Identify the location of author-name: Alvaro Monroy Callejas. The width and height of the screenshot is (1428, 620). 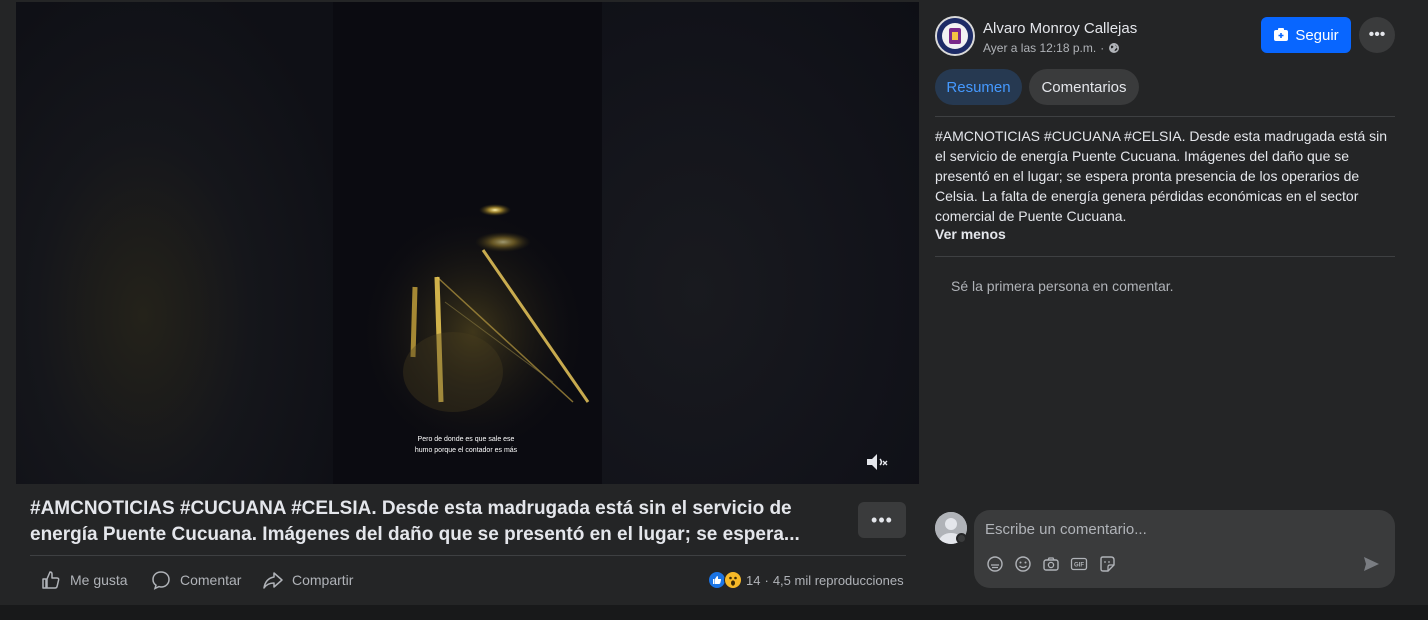
(1060, 28).